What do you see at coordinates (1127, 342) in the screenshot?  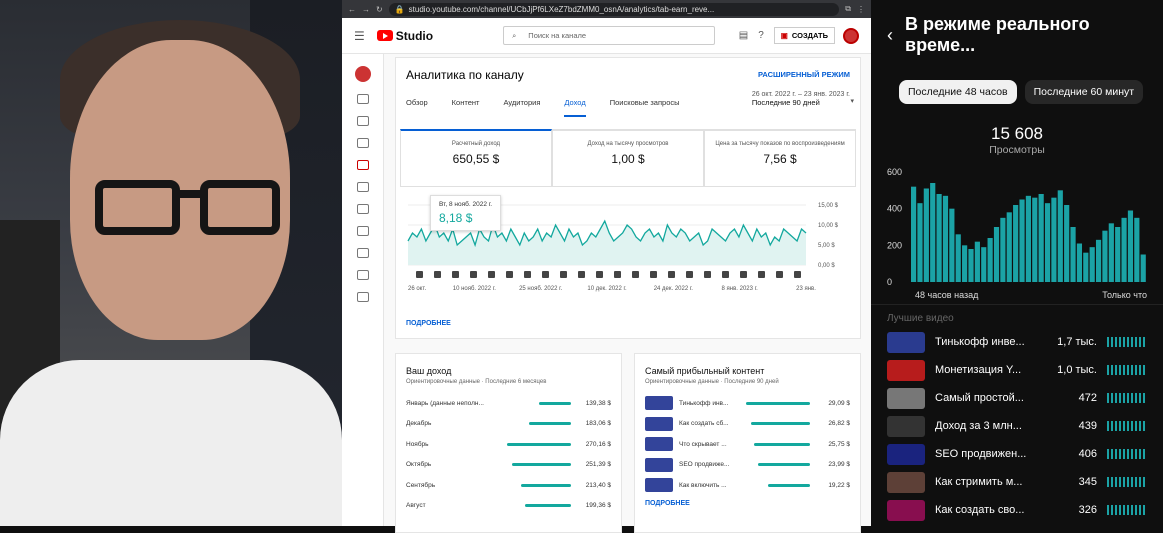 I see `sparkline` at bounding box center [1127, 342].